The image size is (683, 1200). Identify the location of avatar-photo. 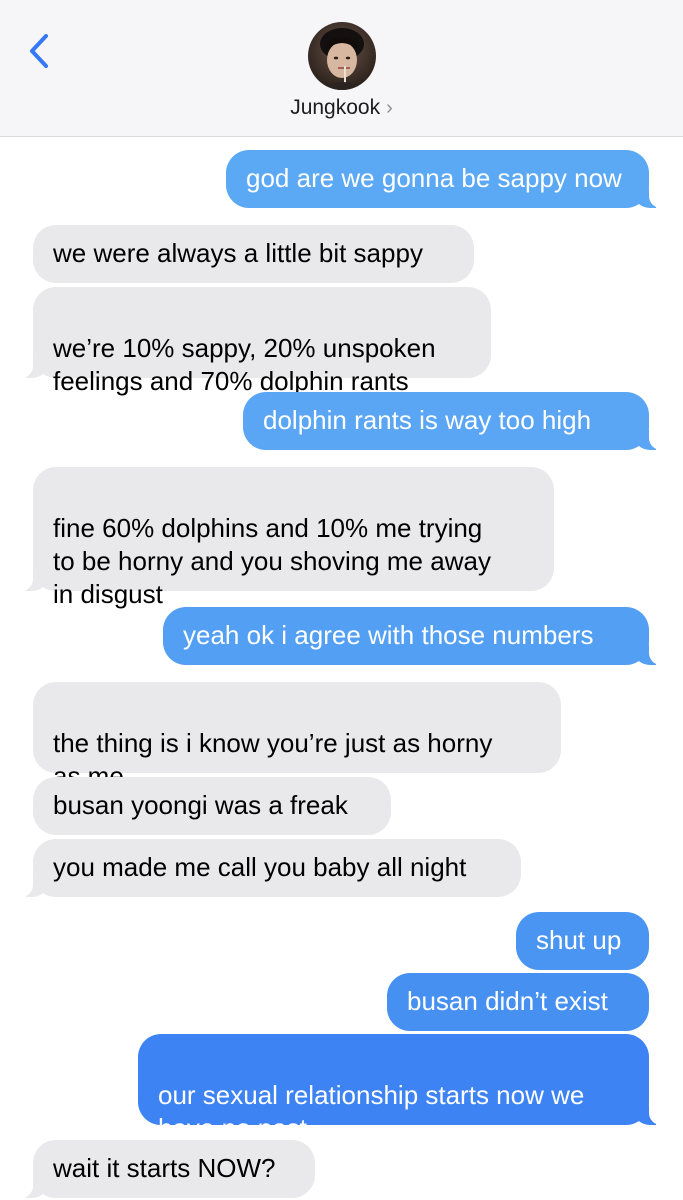
(342, 56).